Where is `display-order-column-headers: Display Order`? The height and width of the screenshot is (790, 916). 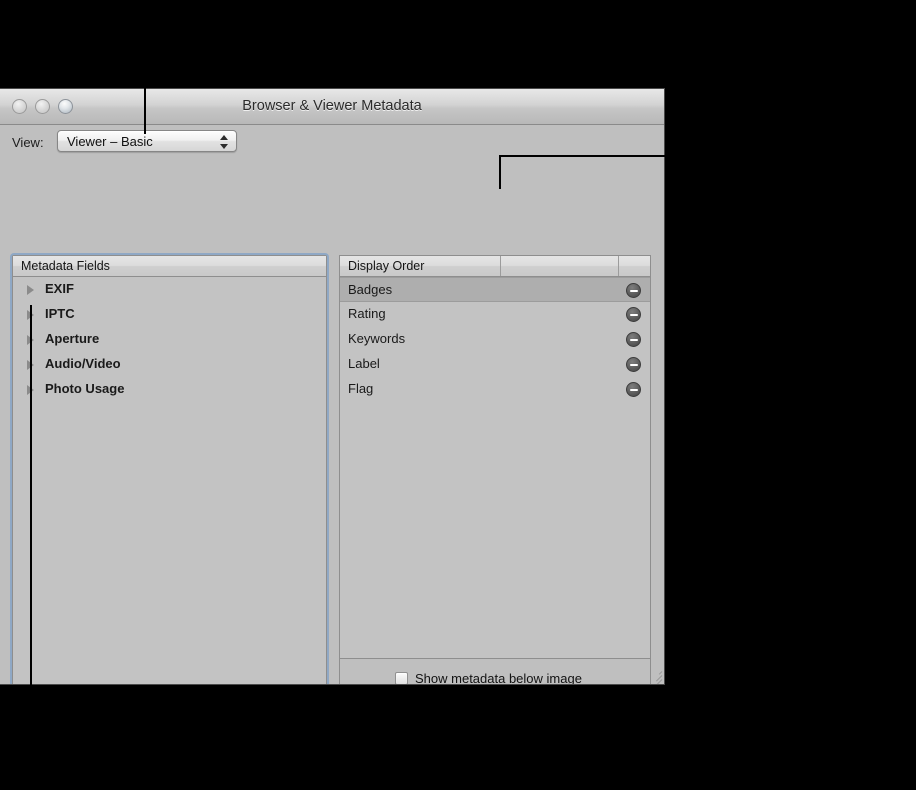
display-order-column-headers: Display Order is located at coordinates (495, 266).